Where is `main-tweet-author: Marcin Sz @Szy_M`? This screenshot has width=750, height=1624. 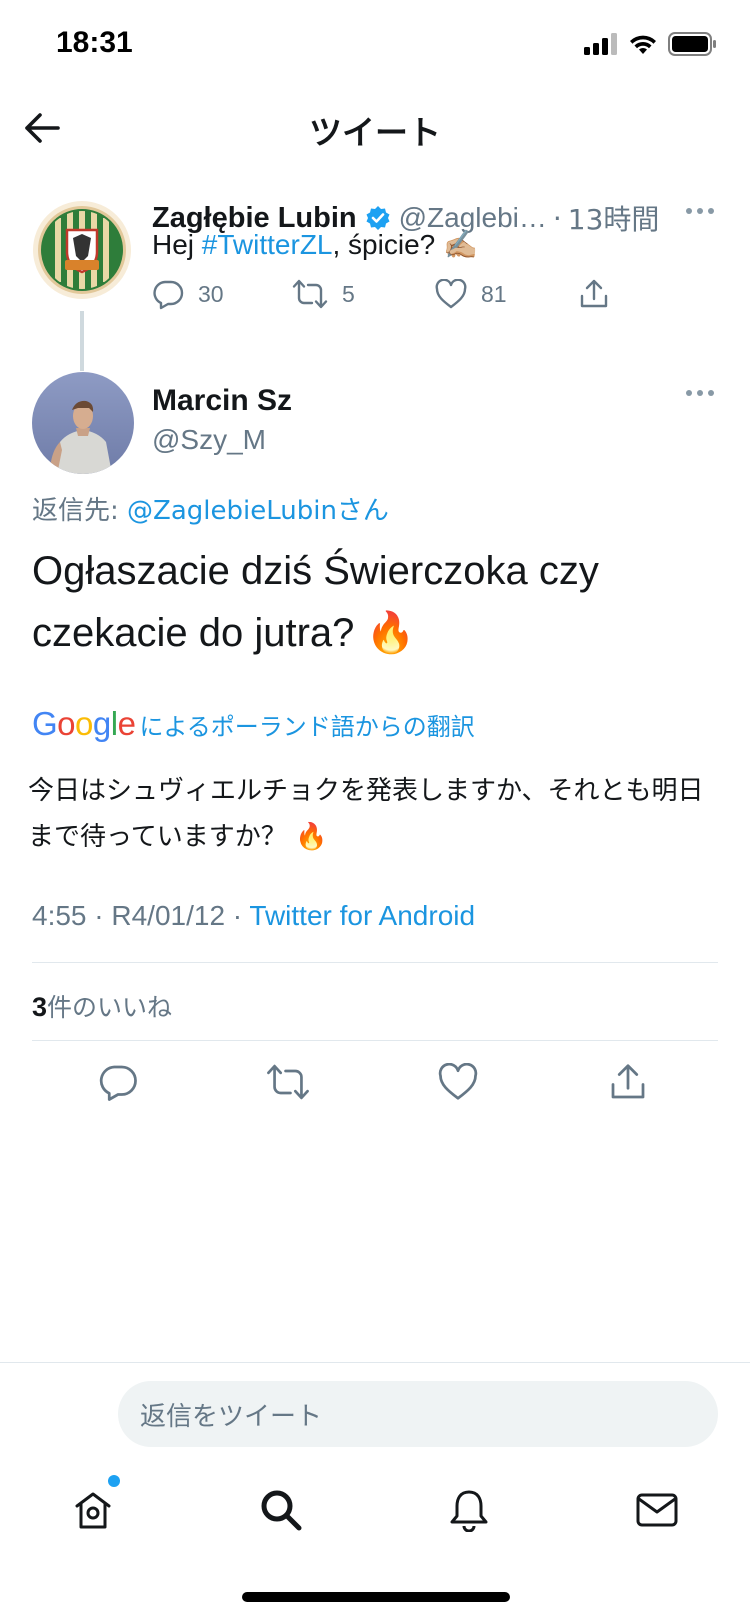 main-tweet-author: Marcin Sz @Szy_M is located at coordinates (375, 427).